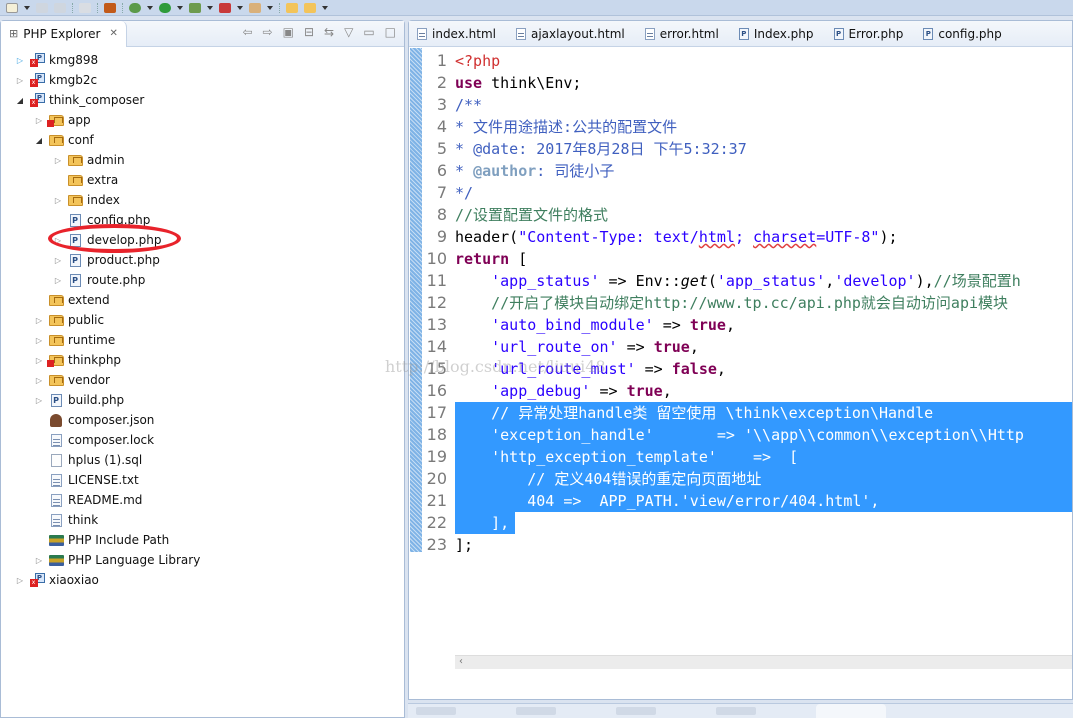  Describe the element at coordinates (202, 300) in the screenshot. I see `tree-item-extend: extend` at that location.